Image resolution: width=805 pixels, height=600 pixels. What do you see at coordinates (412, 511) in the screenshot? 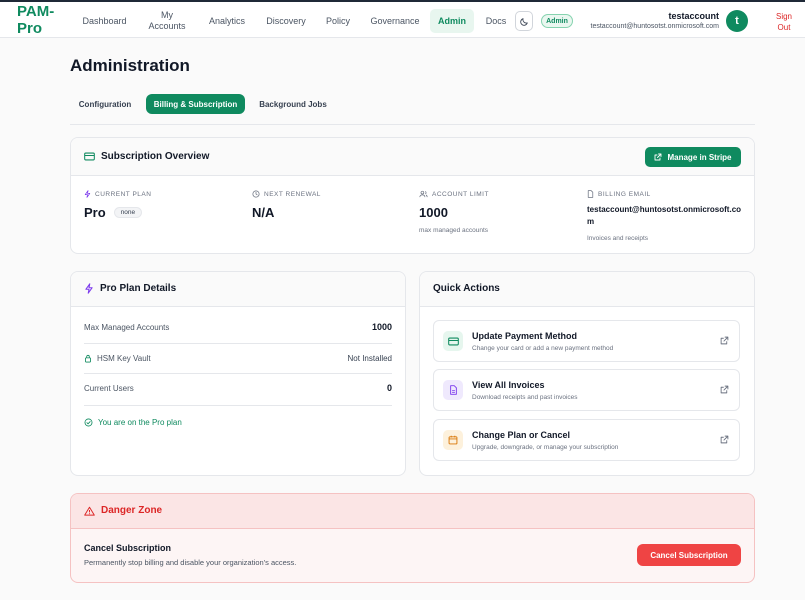
I see `danger-zone-header: Danger Zone` at bounding box center [412, 511].